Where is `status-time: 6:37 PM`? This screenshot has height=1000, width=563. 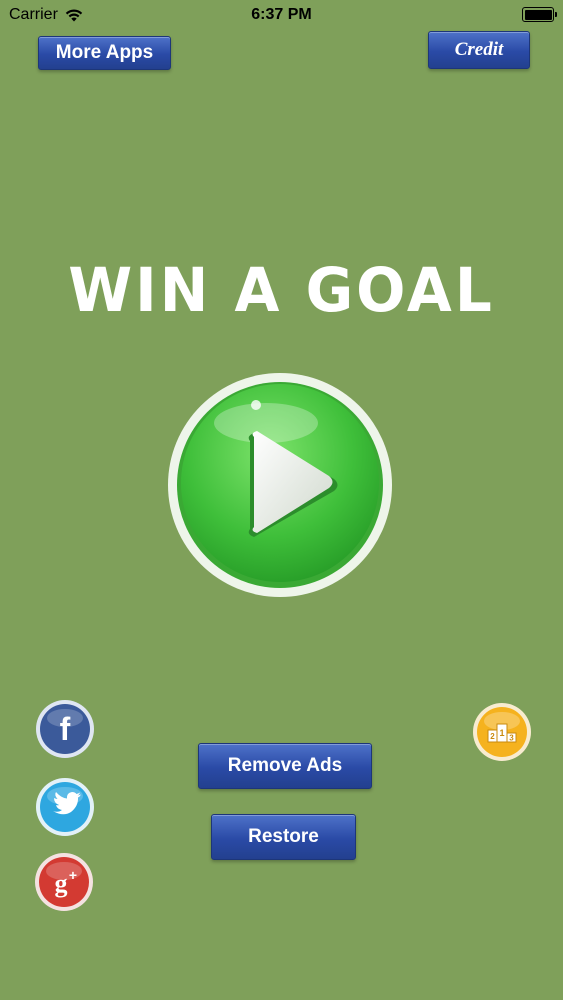
status-time: 6:37 PM is located at coordinates (281, 14).